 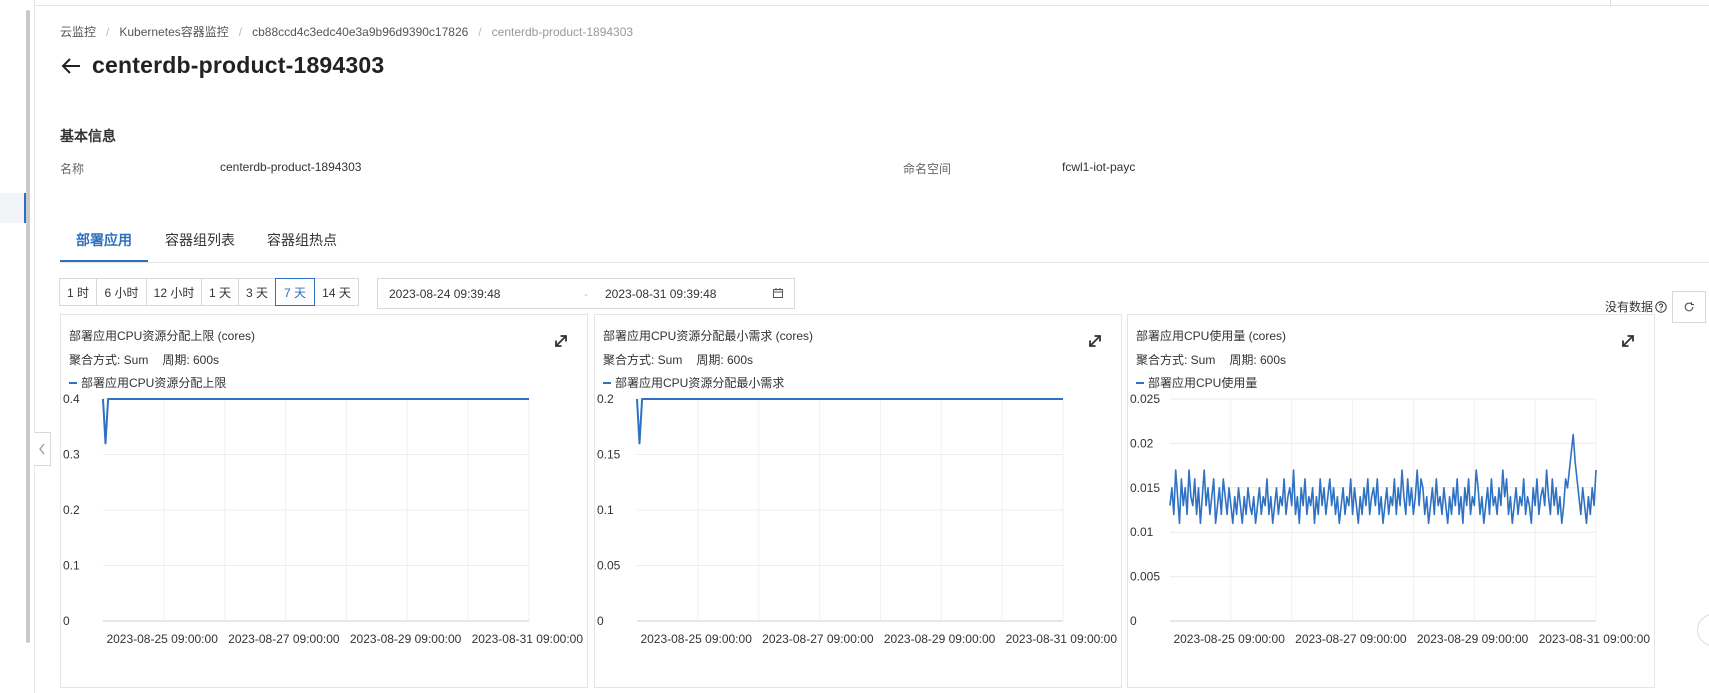 What do you see at coordinates (257, 292) in the screenshot?
I see `range-3d-button: 3 天` at bounding box center [257, 292].